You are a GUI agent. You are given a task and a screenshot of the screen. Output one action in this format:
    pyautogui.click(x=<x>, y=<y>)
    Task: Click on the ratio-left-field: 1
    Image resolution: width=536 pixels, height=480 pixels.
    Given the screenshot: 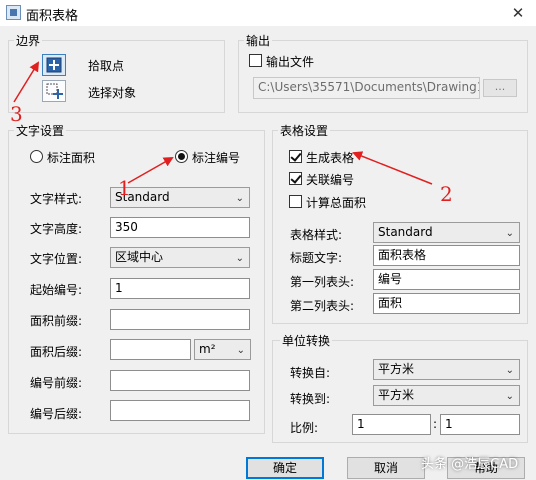 What is the action you would take?
    pyautogui.click(x=391, y=424)
    